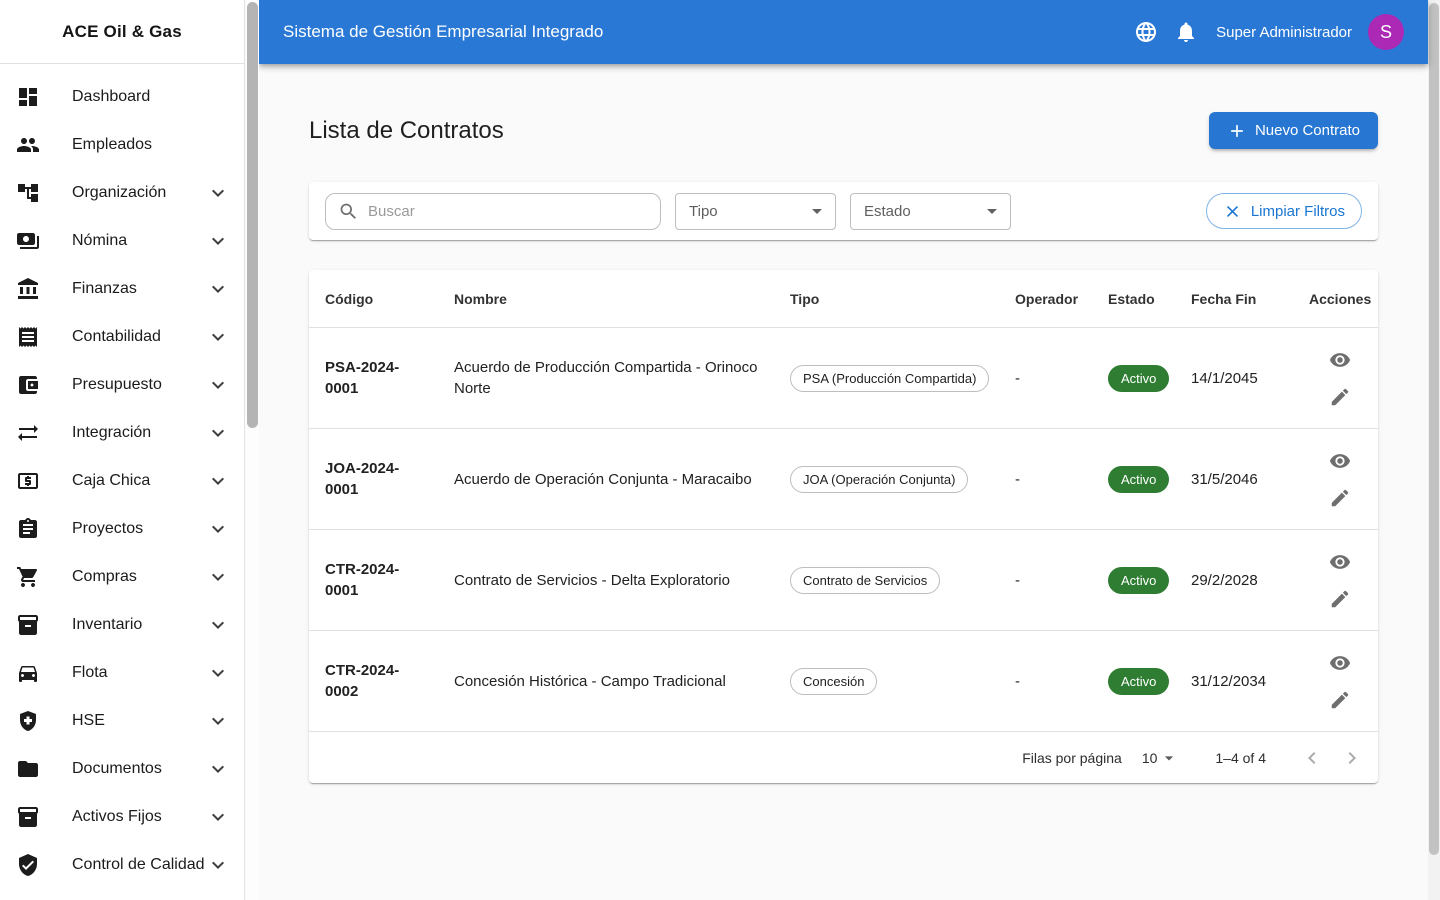 This screenshot has height=900, width=1440. Describe the element at coordinates (28, 721) in the screenshot. I see `shield-plus-icon` at that location.